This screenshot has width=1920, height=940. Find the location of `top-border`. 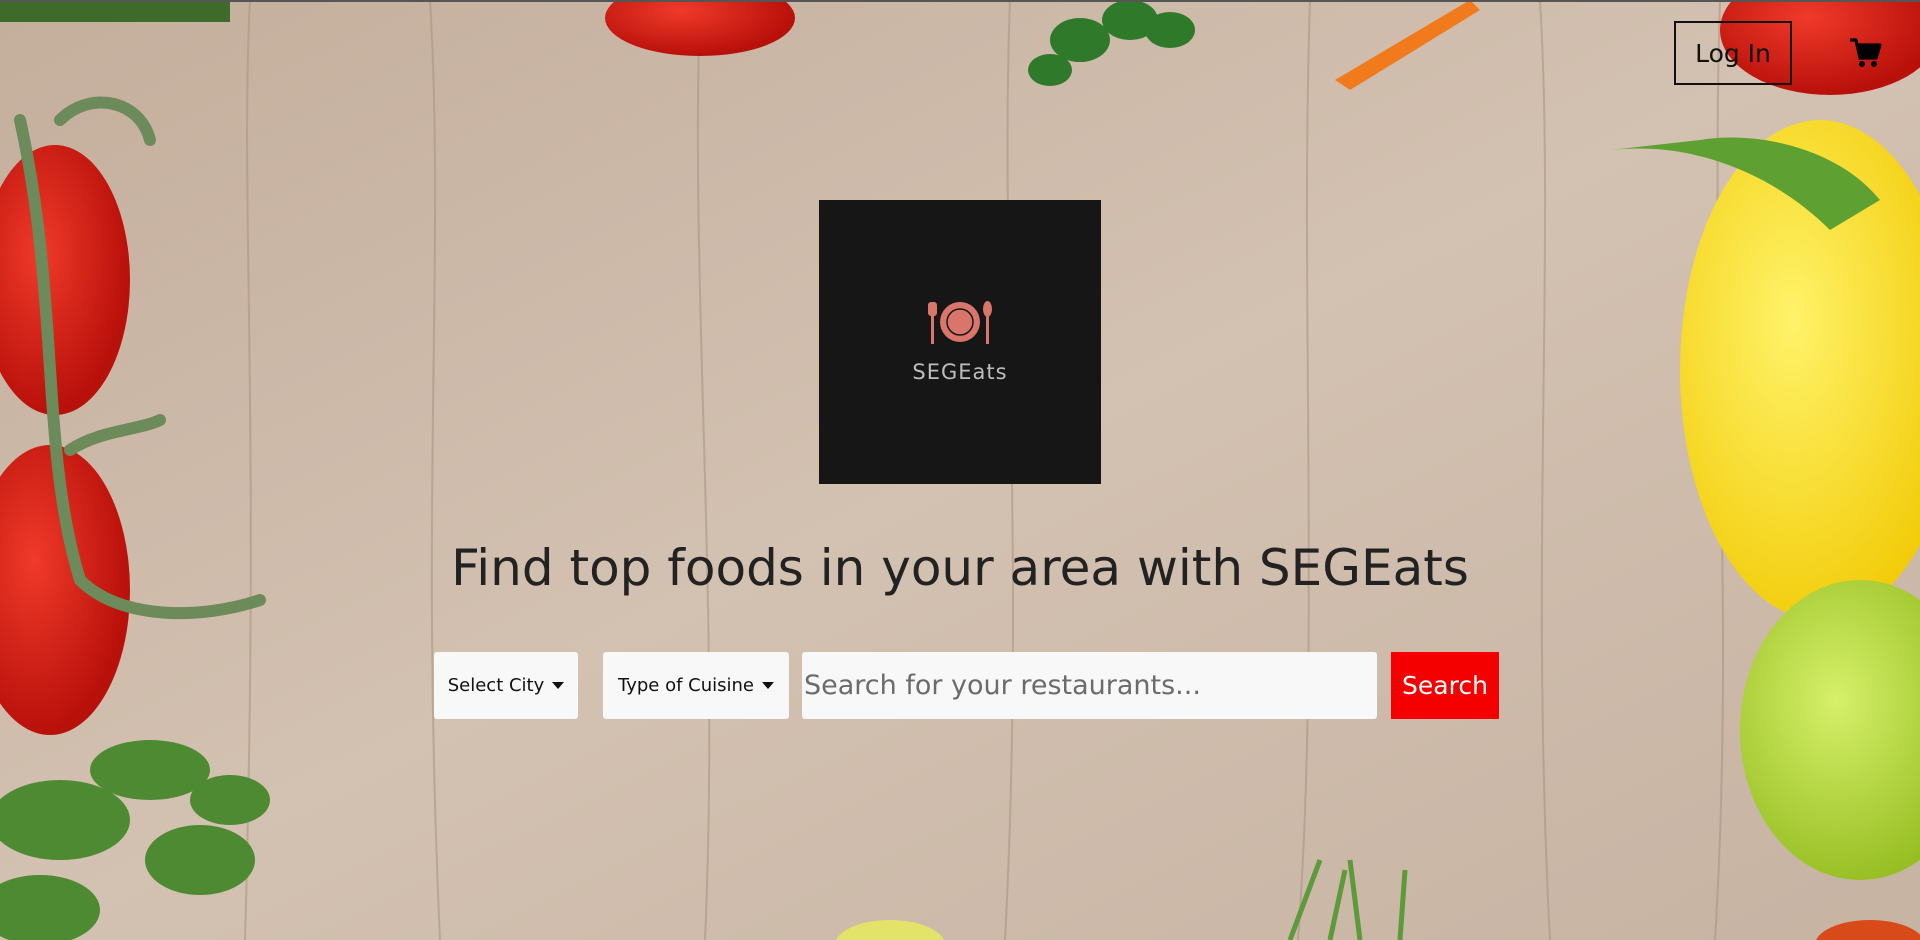

top-border is located at coordinates (960, 1).